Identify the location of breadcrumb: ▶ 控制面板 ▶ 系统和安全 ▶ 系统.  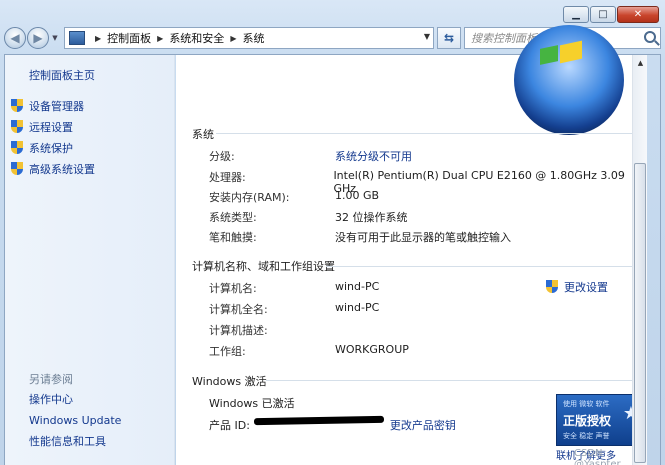
(176, 38).